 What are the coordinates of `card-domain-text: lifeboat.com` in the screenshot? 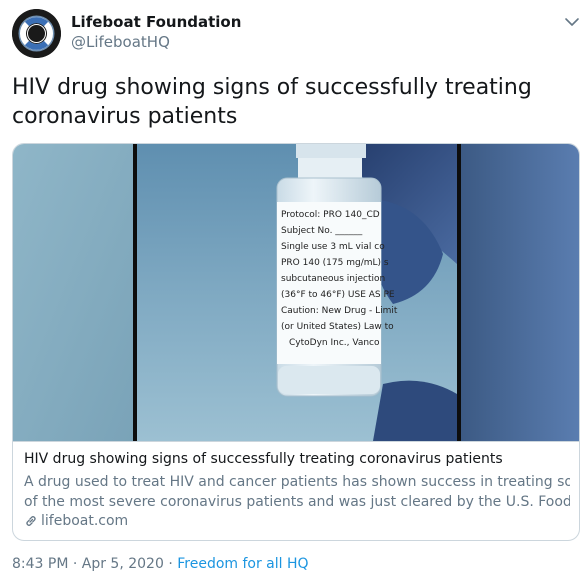 It's located at (85, 521).